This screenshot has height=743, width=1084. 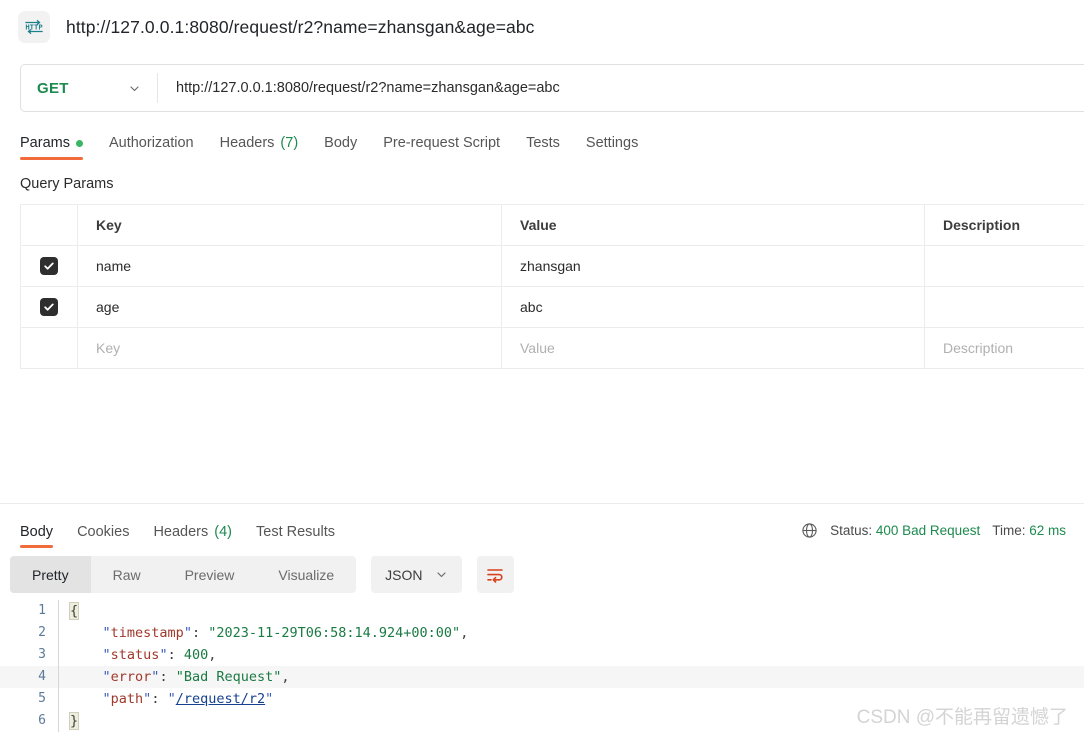 I want to click on row-key-input: name, so click(x=290, y=266).